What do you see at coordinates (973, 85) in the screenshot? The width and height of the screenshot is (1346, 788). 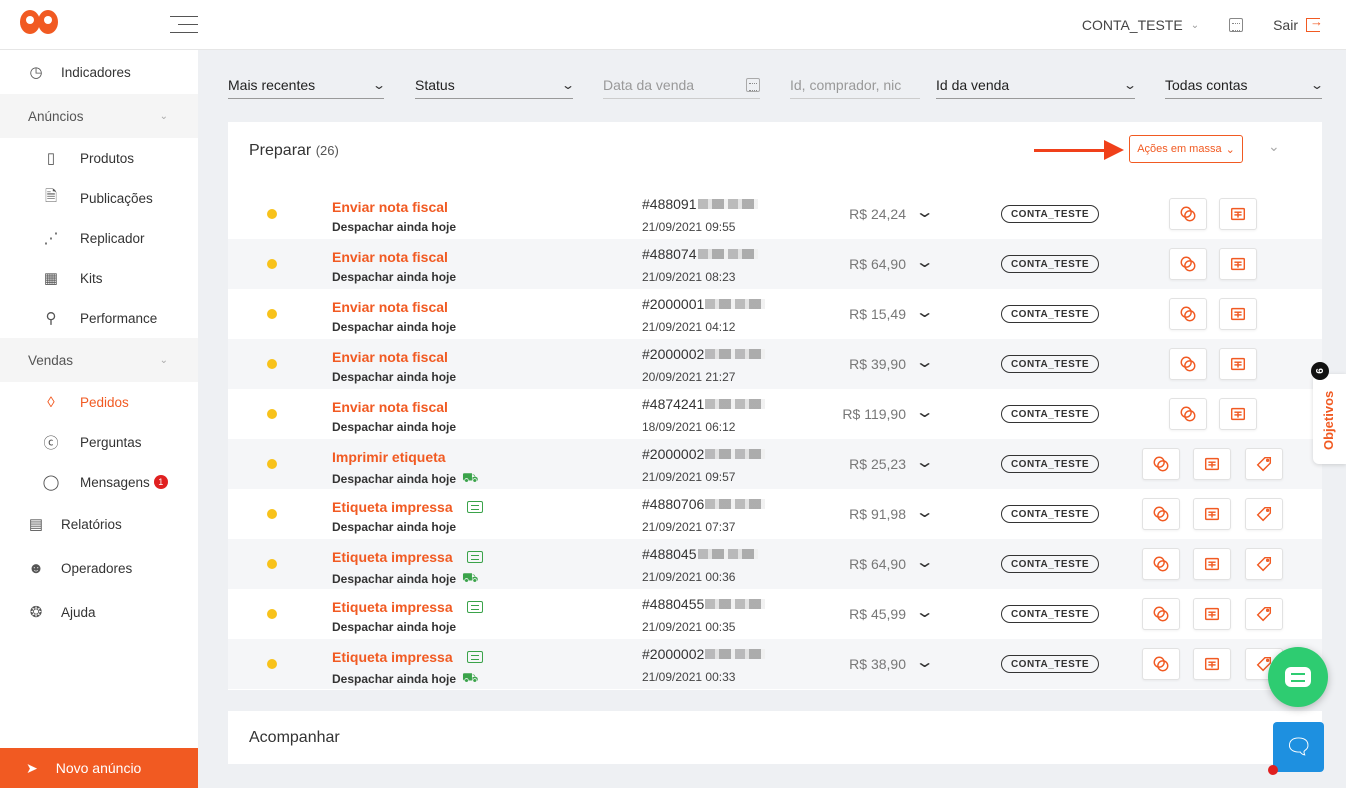 I see `id-type-value: Id da venda` at bounding box center [973, 85].